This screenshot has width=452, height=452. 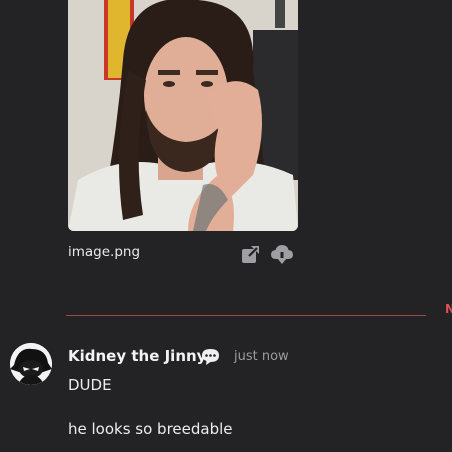 I want to click on message-author: Kidney the Jinny, so click(x=137, y=356).